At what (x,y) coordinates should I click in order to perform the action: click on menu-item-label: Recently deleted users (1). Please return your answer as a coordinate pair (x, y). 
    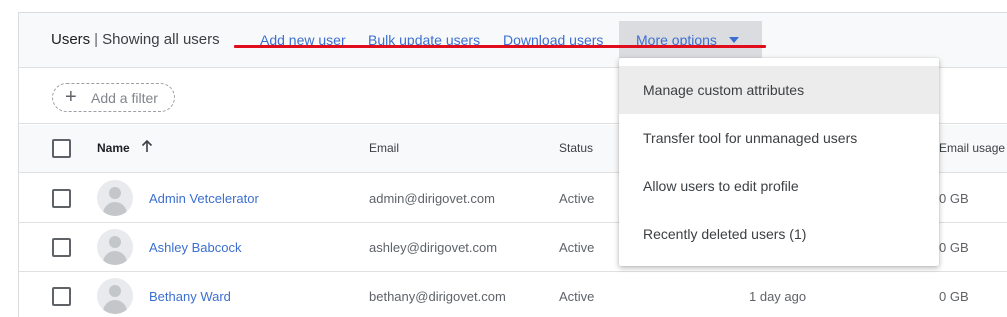
    Looking at the image, I should click on (725, 234).